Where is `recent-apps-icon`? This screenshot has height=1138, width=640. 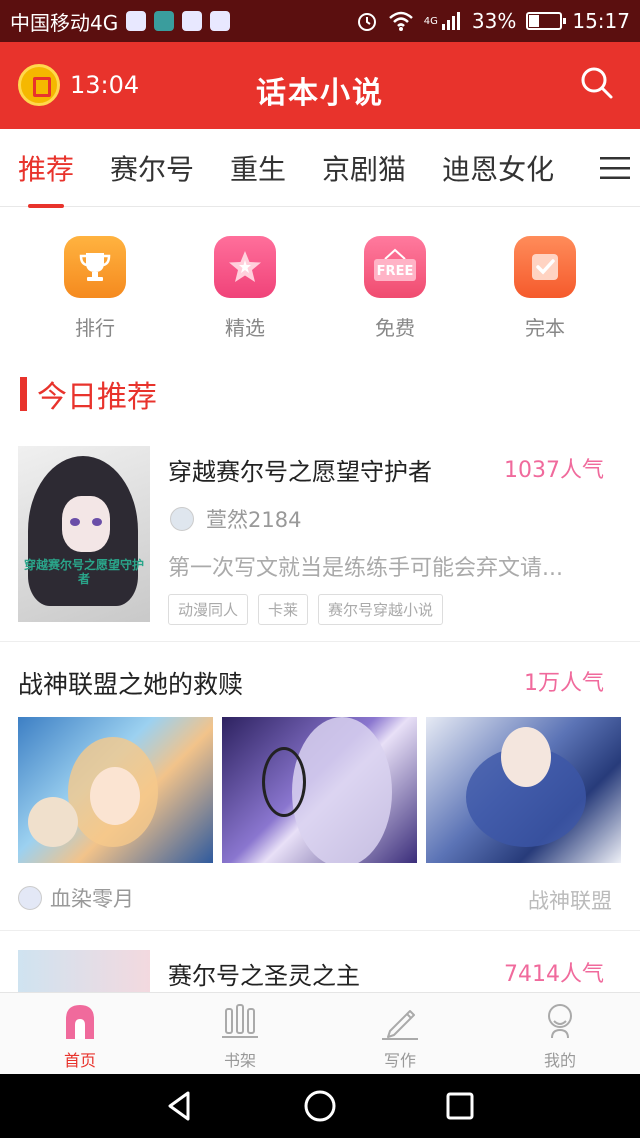 recent-apps-icon is located at coordinates (460, 1106).